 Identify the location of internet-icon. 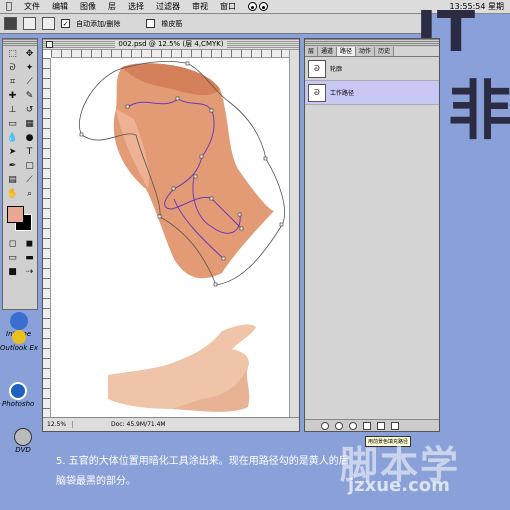
(18, 321).